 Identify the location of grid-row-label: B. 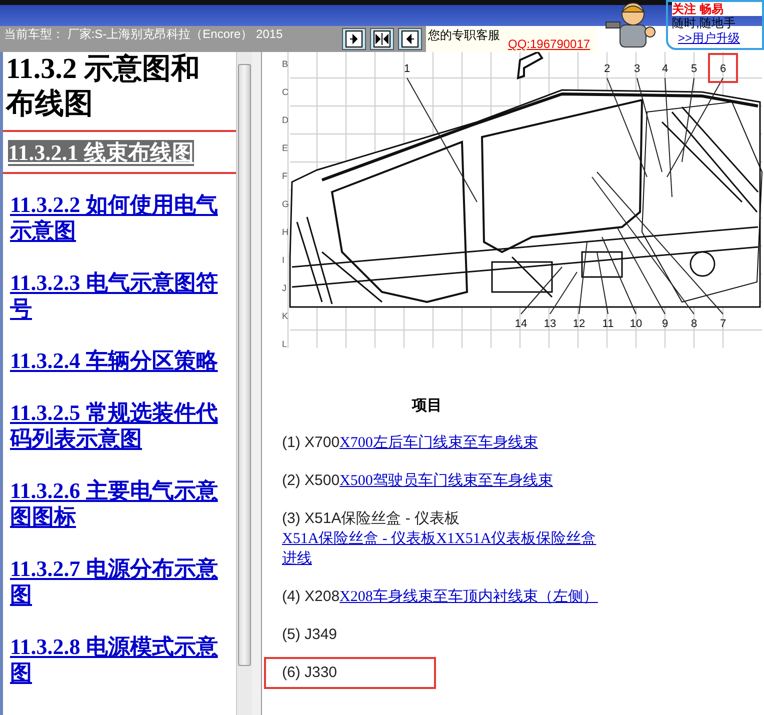
(285, 64).